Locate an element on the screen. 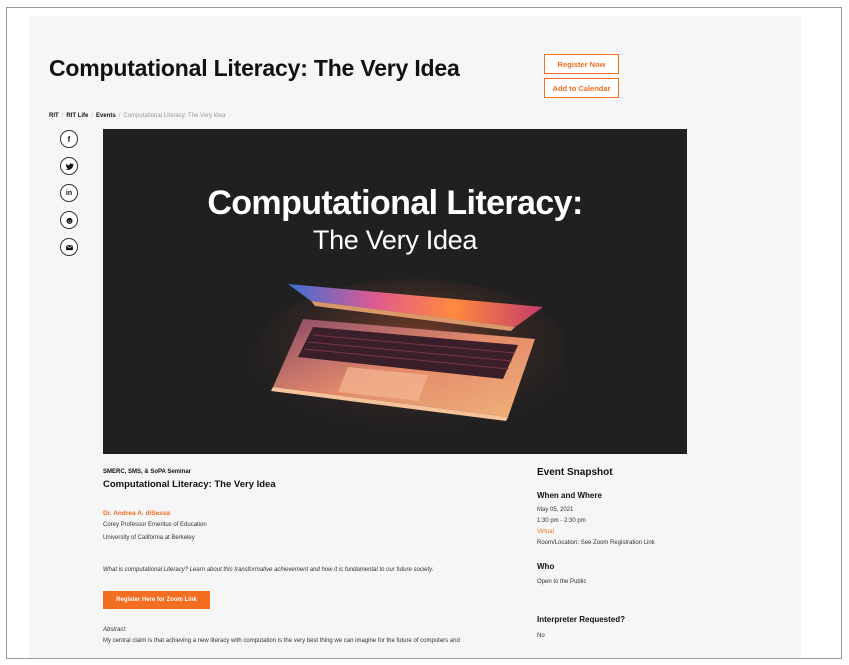 Image resolution: width=849 pixels, height=665 pixels. when-where-heading: When and Where is located at coordinates (569, 495).